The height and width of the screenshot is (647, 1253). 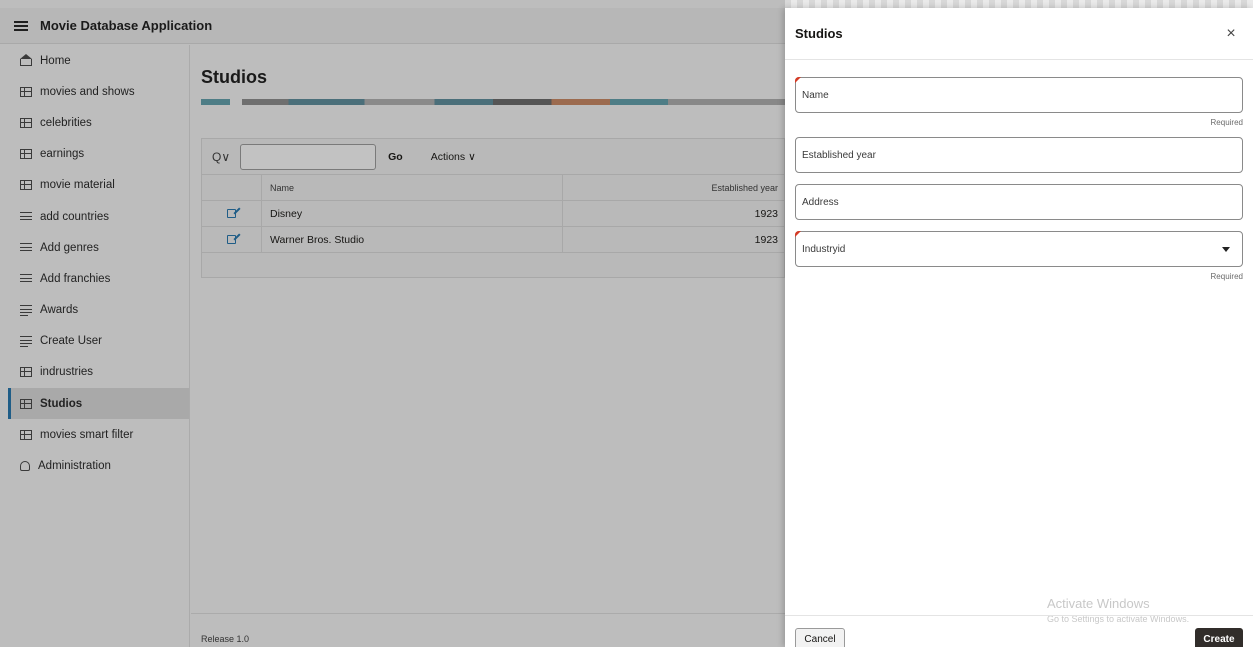 What do you see at coordinates (1019, 631) in the screenshot?
I see `drawer-footer: Cancel Create` at bounding box center [1019, 631].